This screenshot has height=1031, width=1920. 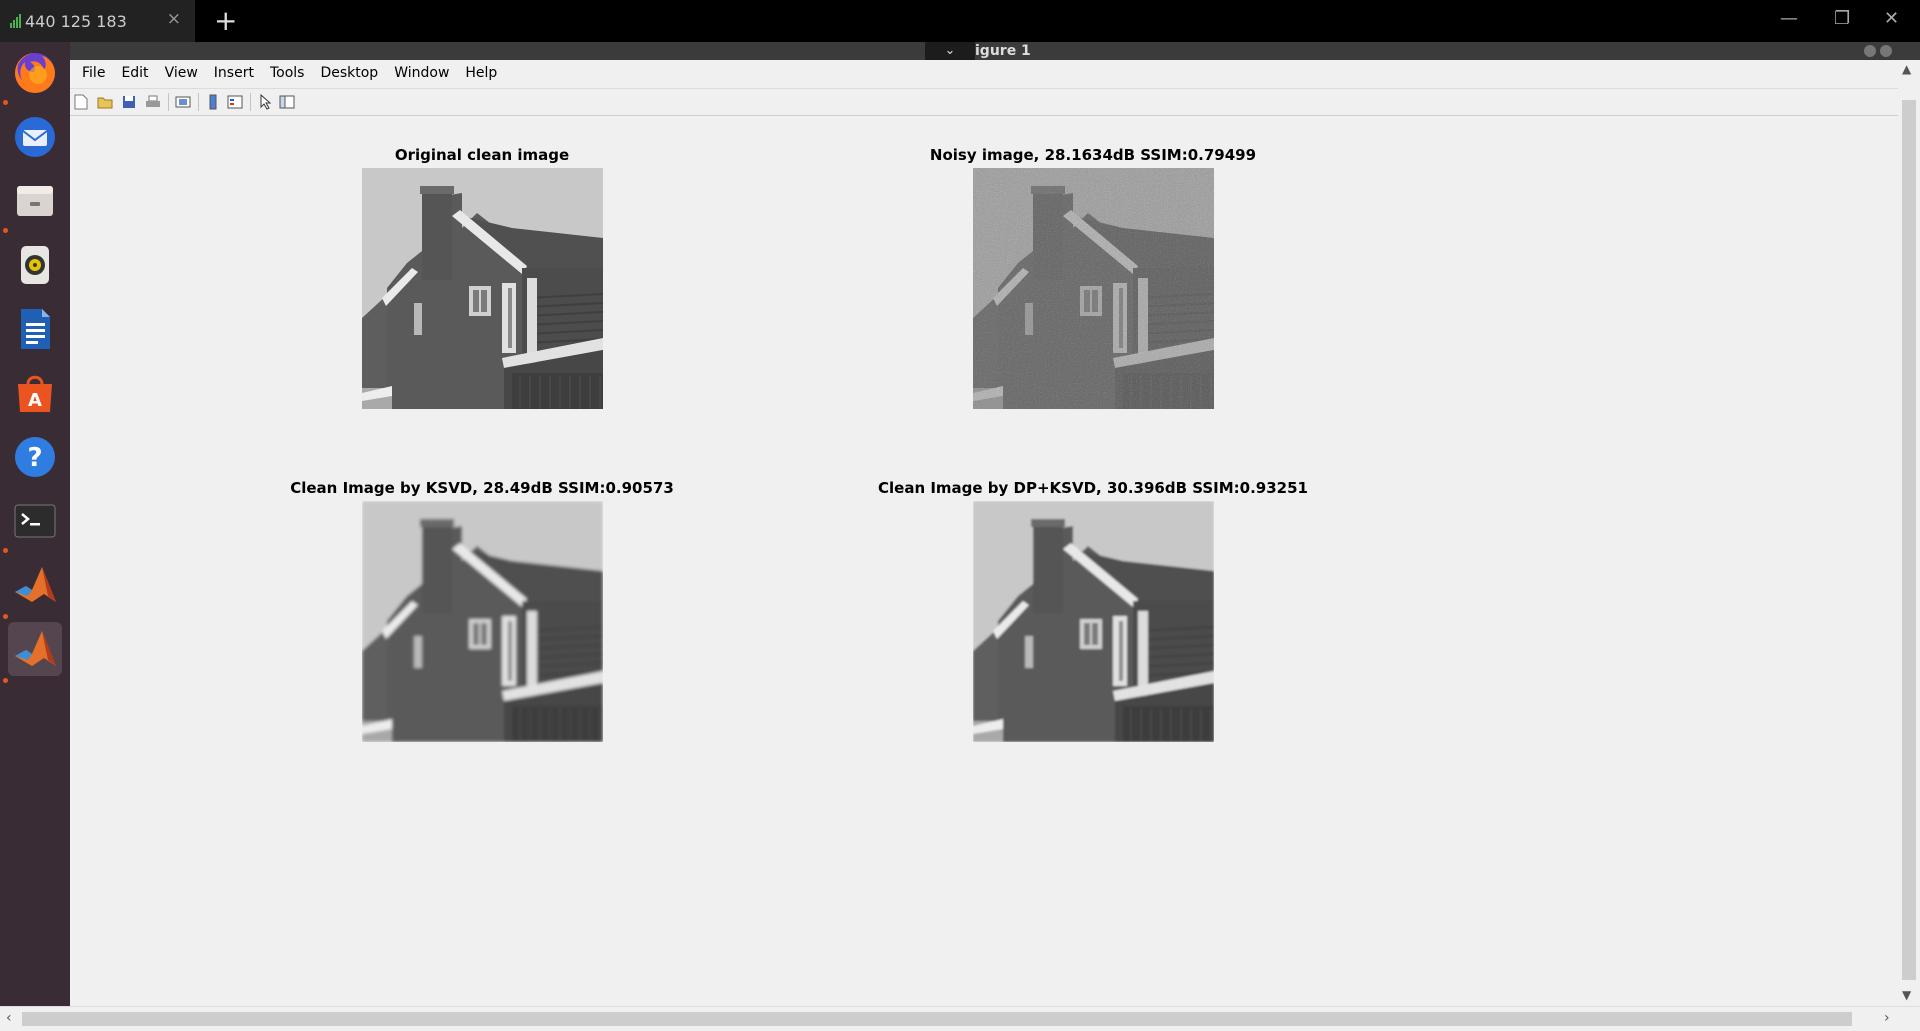 I want to click on vertical-scroll-thumb, so click(x=1909, y=540).